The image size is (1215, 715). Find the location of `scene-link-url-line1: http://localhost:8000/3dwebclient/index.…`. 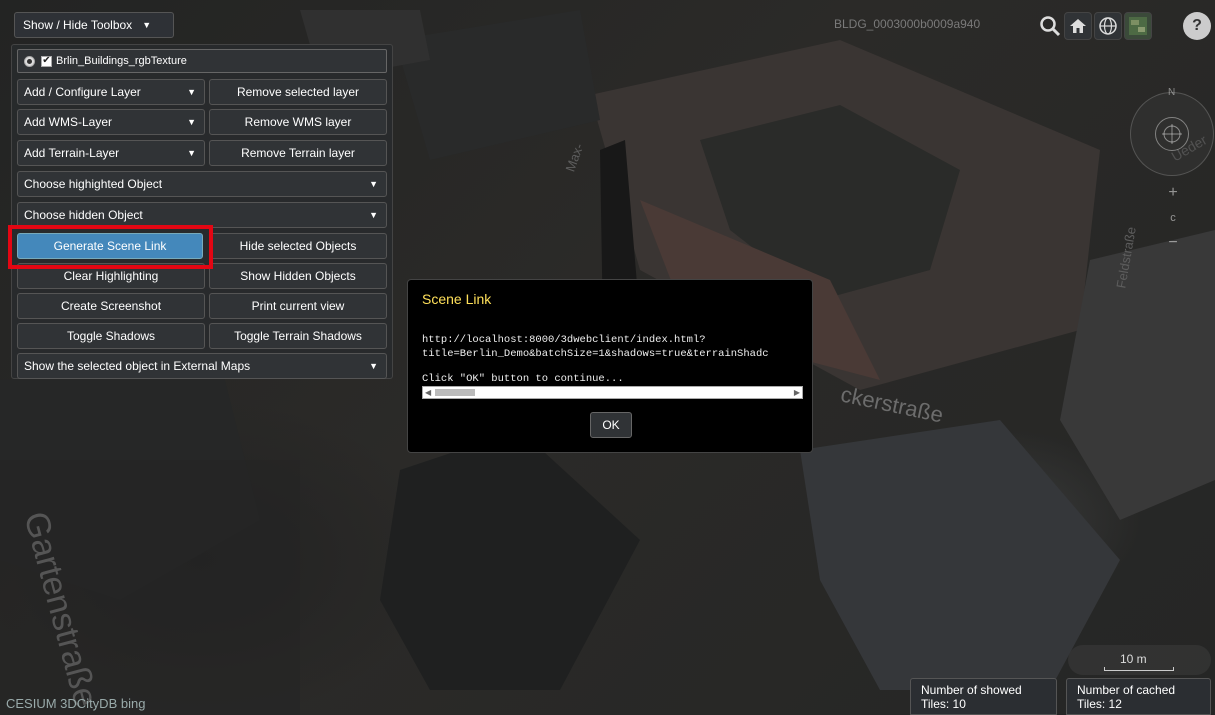

scene-link-url-line1: http://localhost:8000/3dwebclient/index.… is located at coordinates (564, 340).